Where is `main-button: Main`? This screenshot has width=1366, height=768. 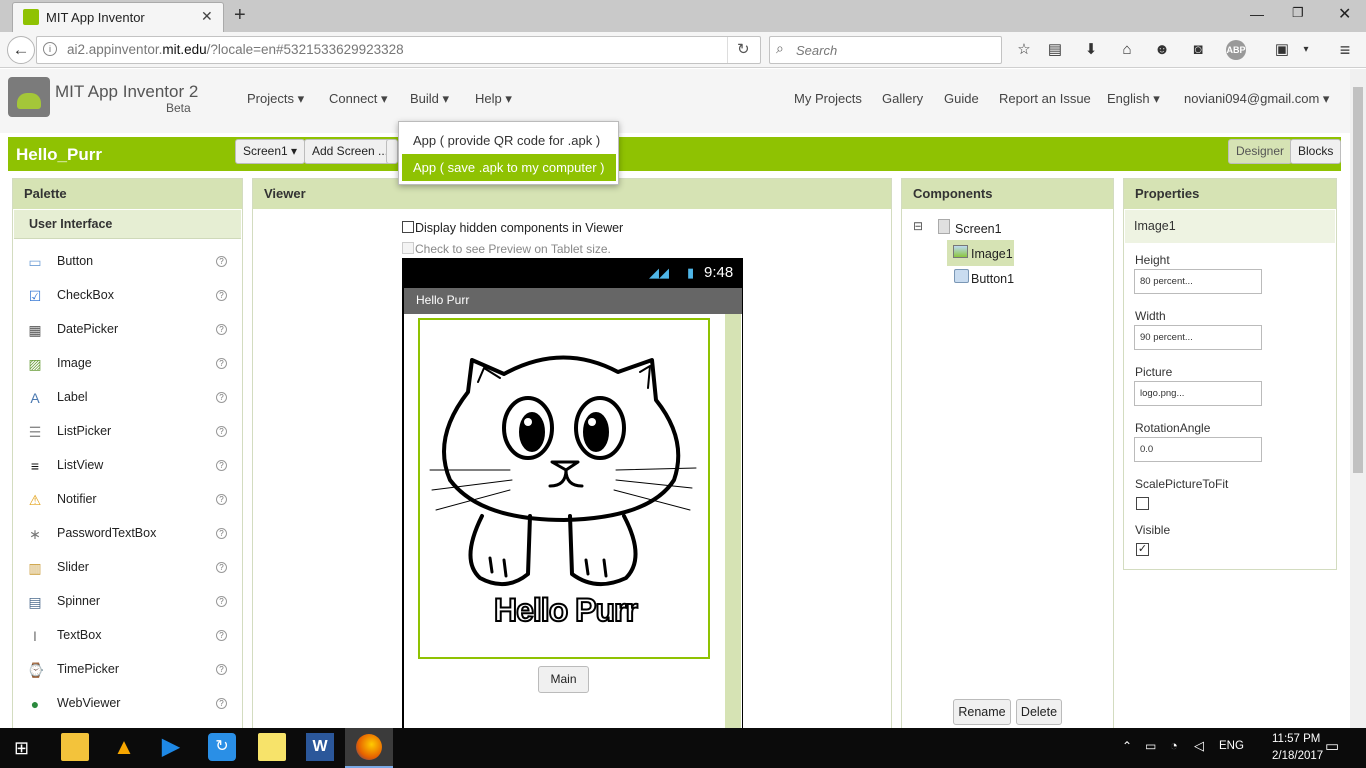
main-button: Main is located at coordinates (563, 679).